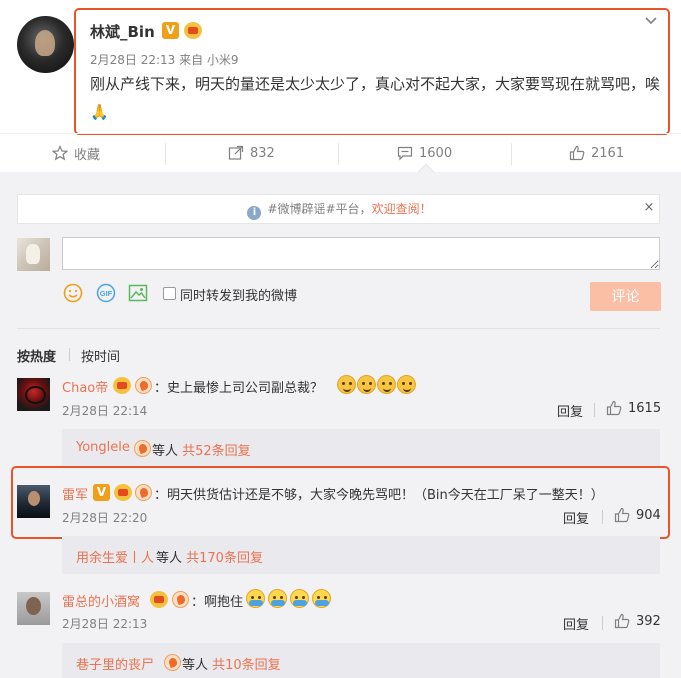 Image resolution: width=681 pixels, height=678 pixels. Describe the element at coordinates (405, 153) in the screenshot. I see `comment-icon` at that location.